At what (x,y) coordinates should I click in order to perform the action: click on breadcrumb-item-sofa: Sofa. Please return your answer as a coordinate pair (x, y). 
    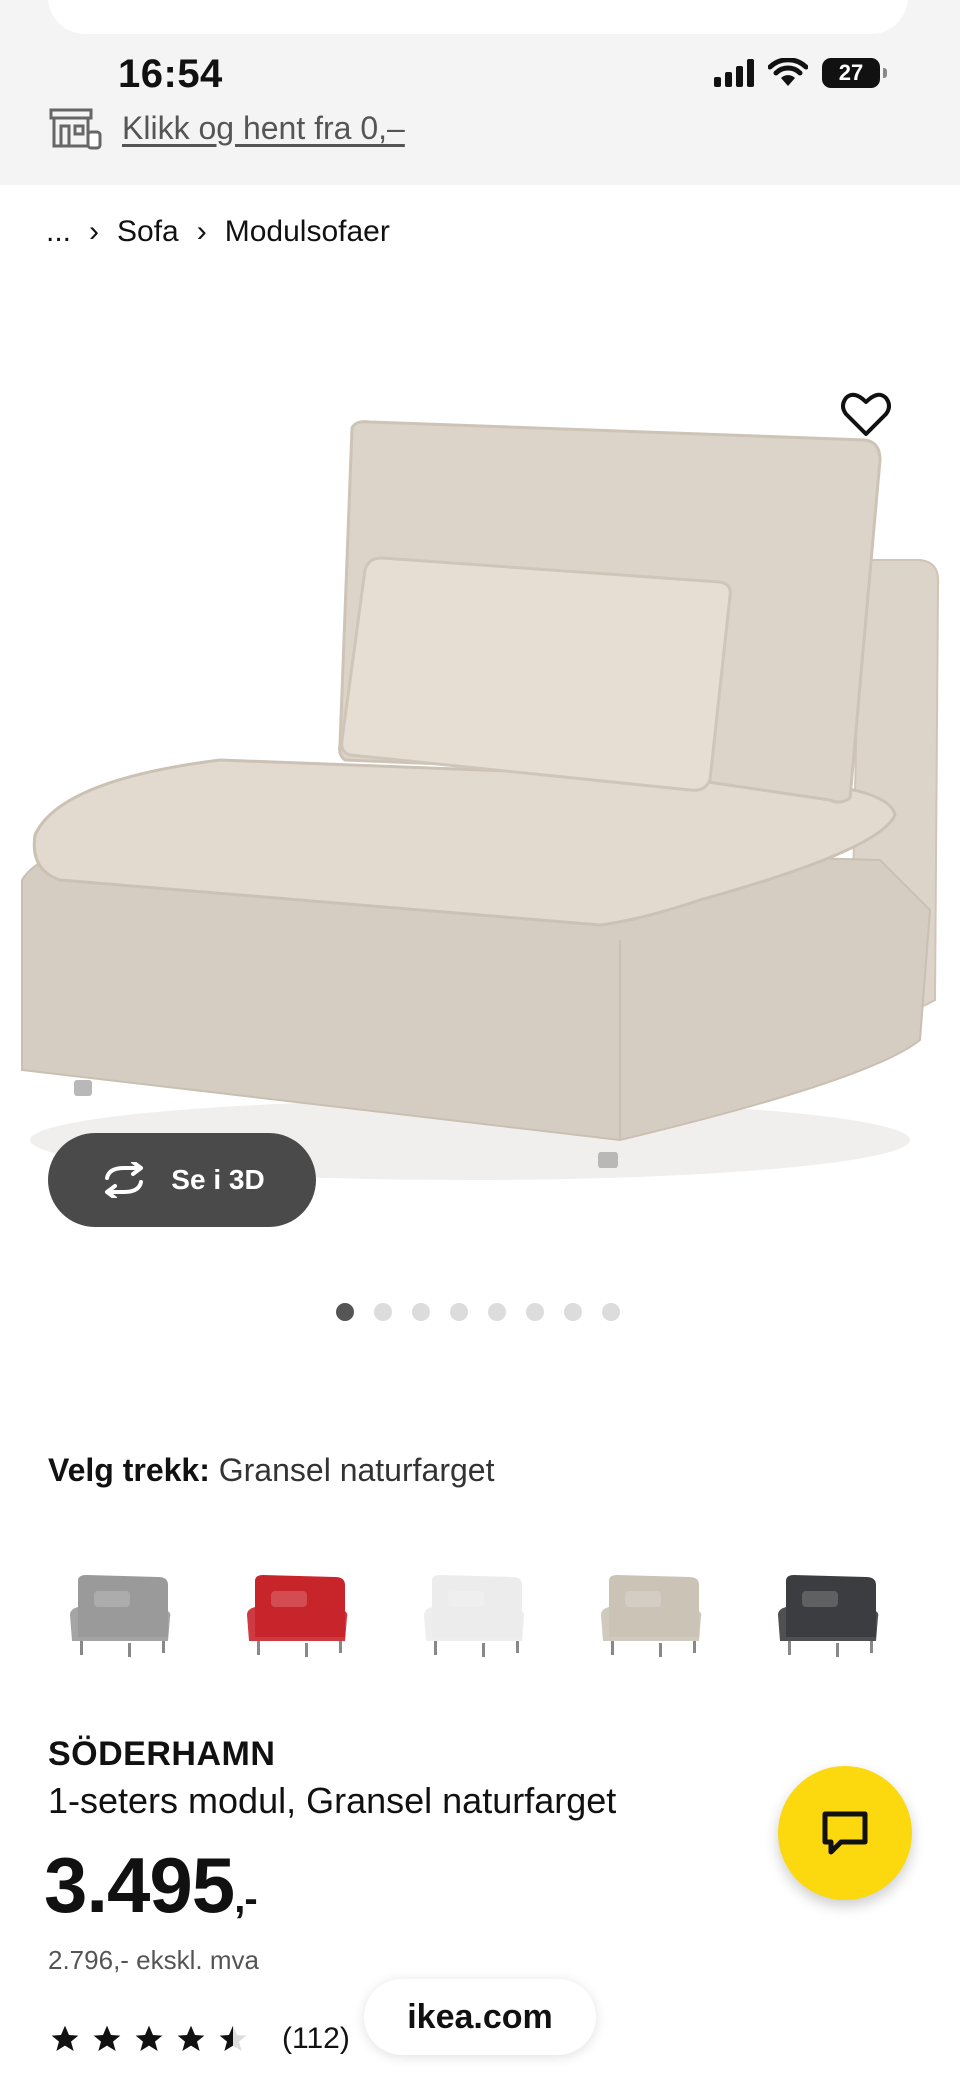
    Looking at the image, I should click on (148, 232).